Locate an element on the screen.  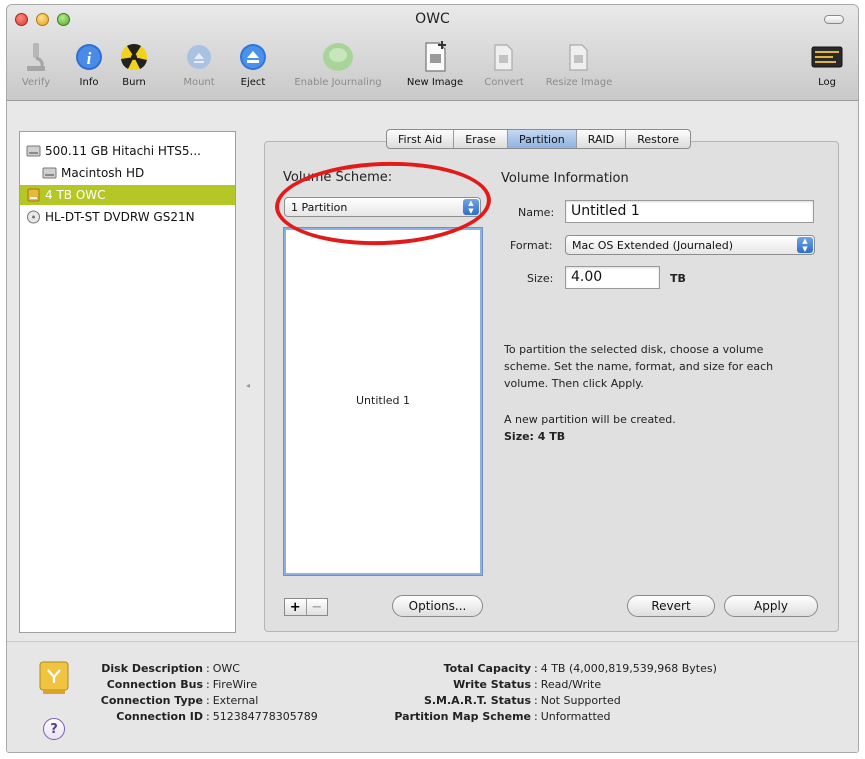
tab-raid: RAID is located at coordinates (602, 139).